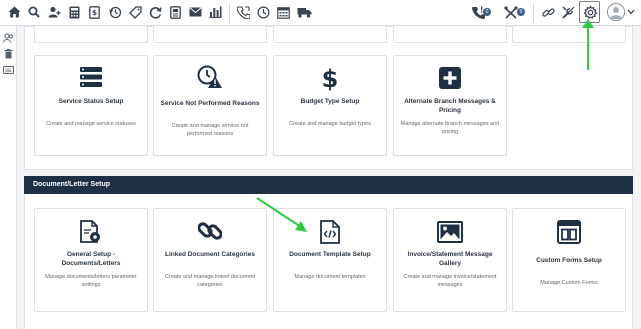  I want to click on card-title: Linked Document Categories, so click(210, 254).